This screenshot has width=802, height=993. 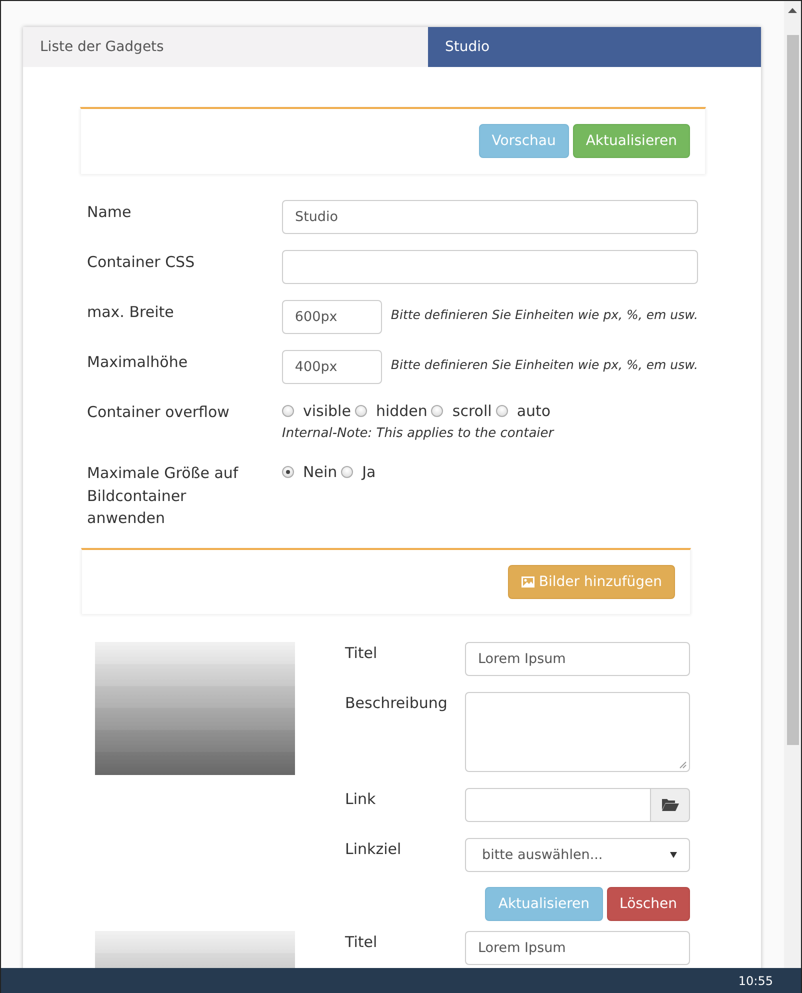 What do you see at coordinates (490, 267) in the screenshot?
I see `text-field` at bounding box center [490, 267].